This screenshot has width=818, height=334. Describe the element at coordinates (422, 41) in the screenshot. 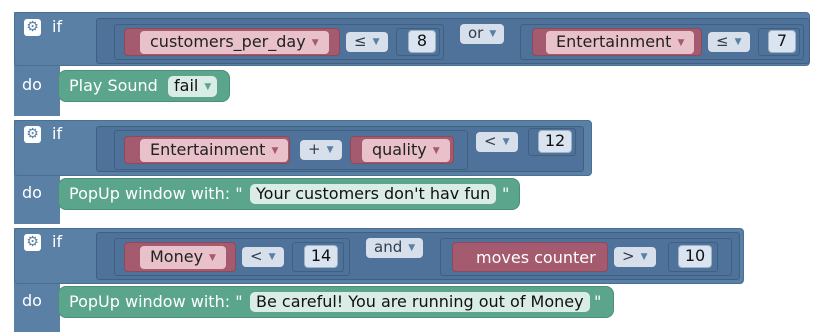

I see `number-field: 8` at that location.